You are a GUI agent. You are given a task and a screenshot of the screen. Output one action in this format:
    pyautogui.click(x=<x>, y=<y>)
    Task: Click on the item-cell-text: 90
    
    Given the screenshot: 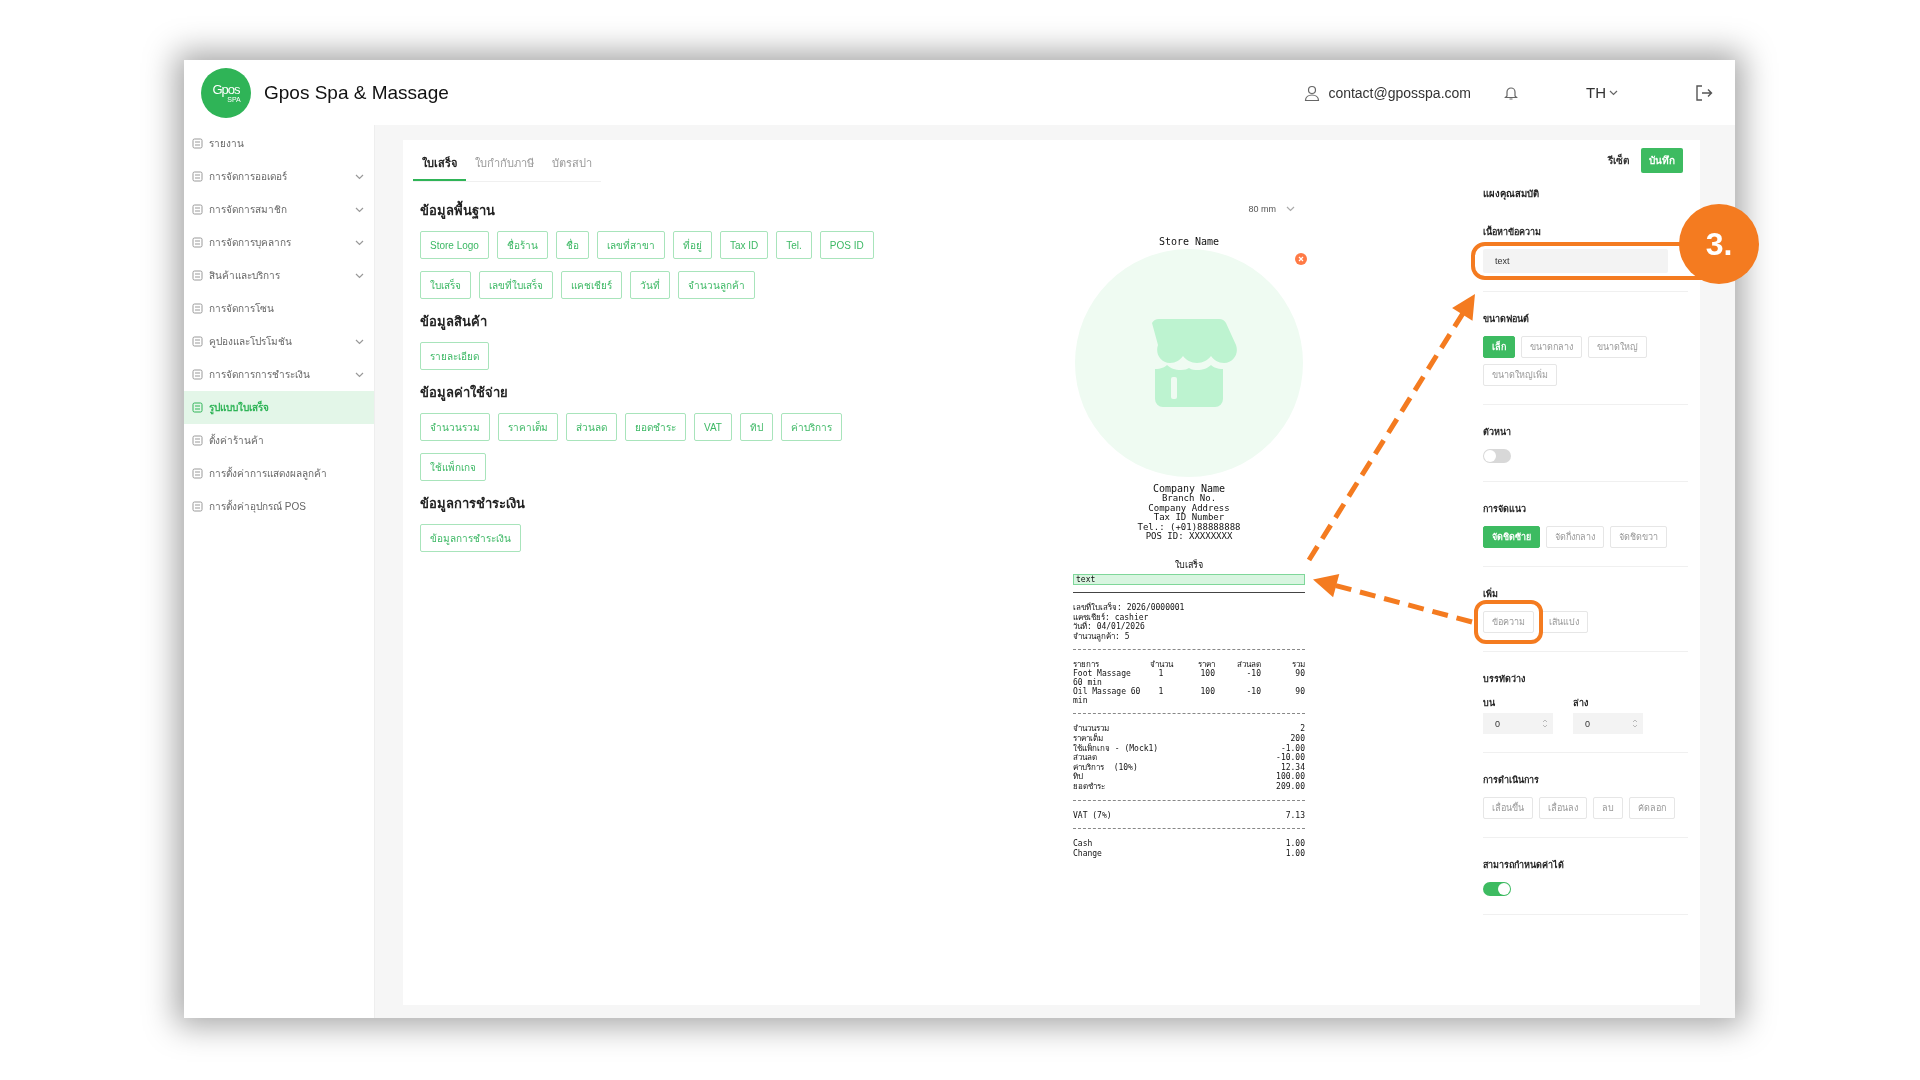 What is the action you would take?
    pyautogui.click(x=1299, y=675)
    